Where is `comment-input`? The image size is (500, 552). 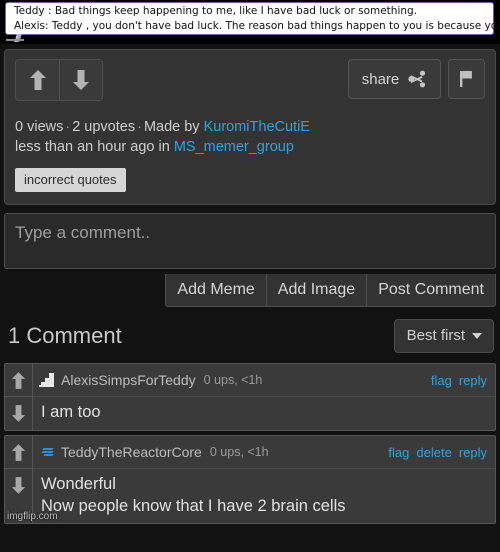 comment-input is located at coordinates (250, 241).